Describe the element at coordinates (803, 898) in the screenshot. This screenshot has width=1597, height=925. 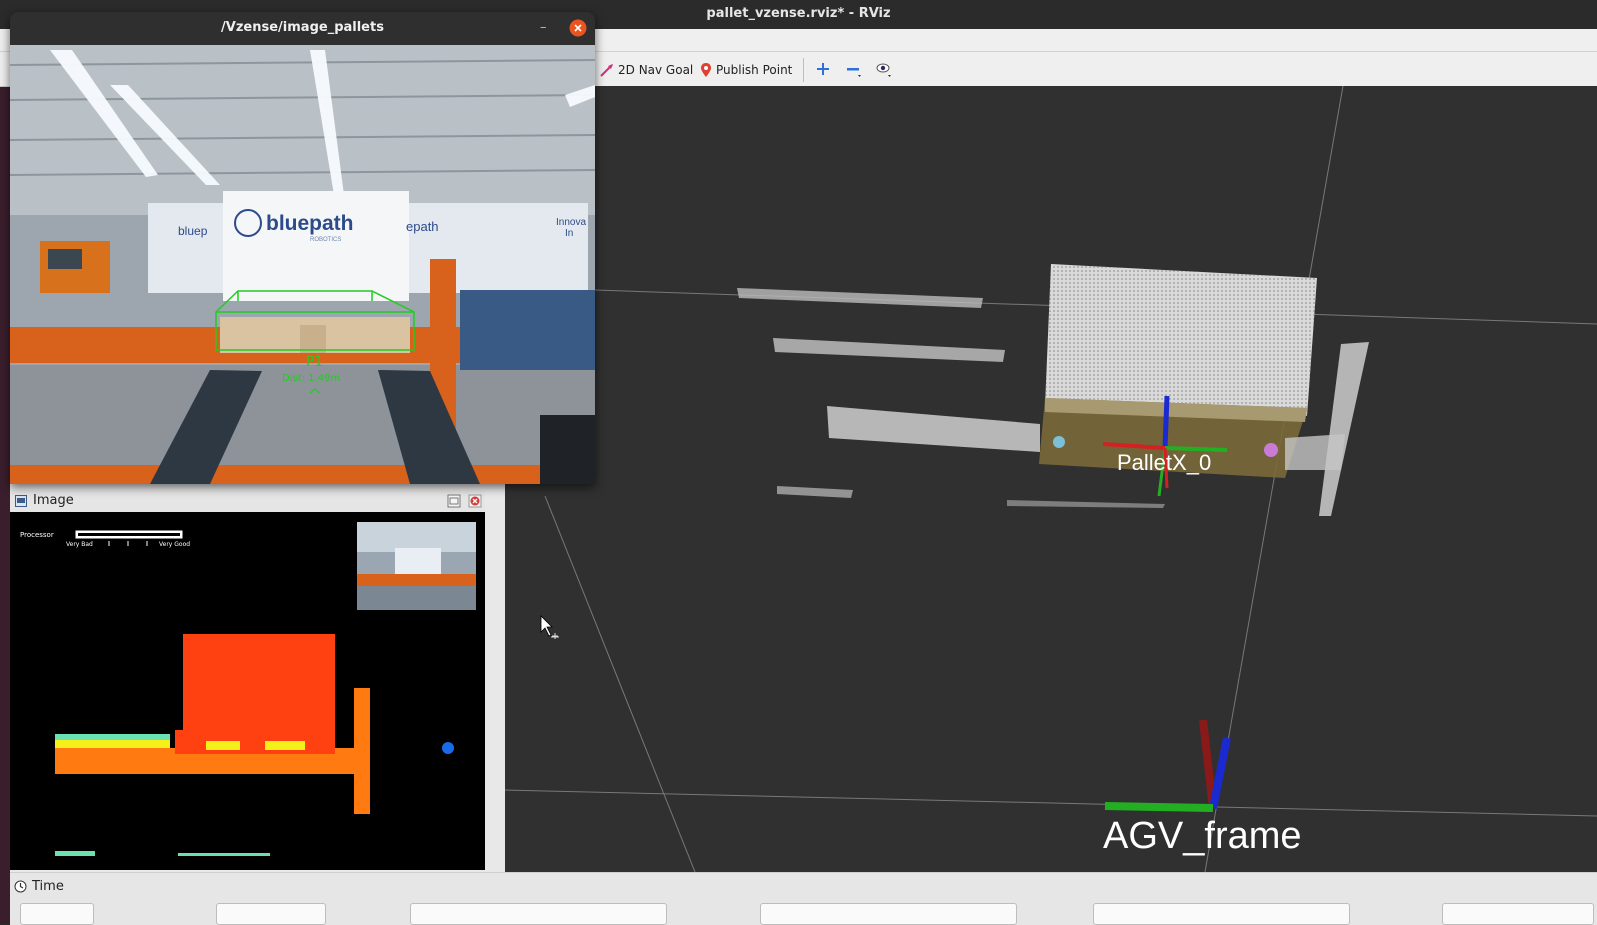
I see `time-panel: Time` at that location.